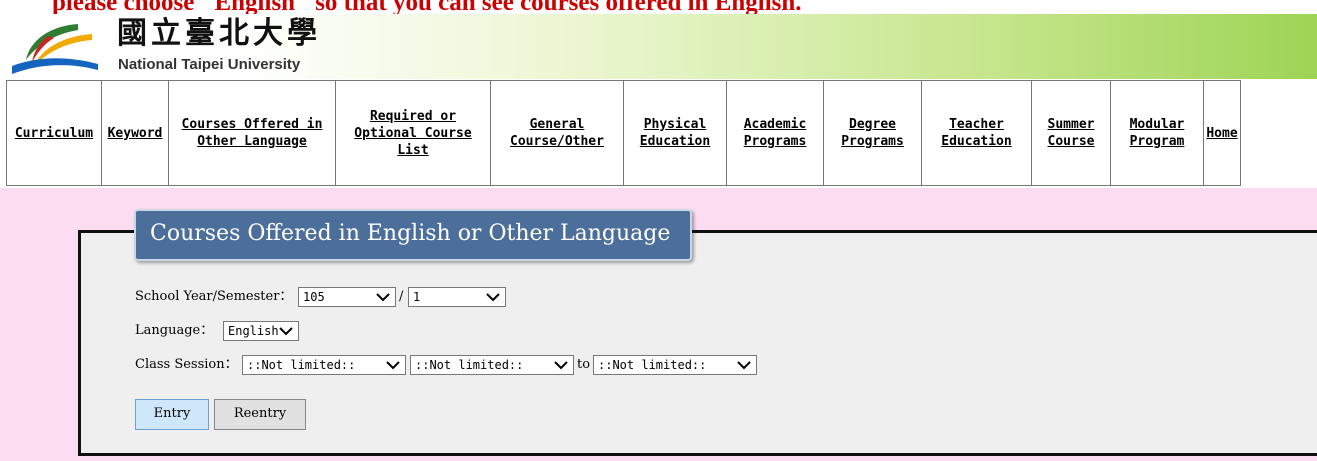 The width and height of the screenshot is (1317, 461). I want to click on nav-link-summer-course: Summer Course, so click(1071, 133).